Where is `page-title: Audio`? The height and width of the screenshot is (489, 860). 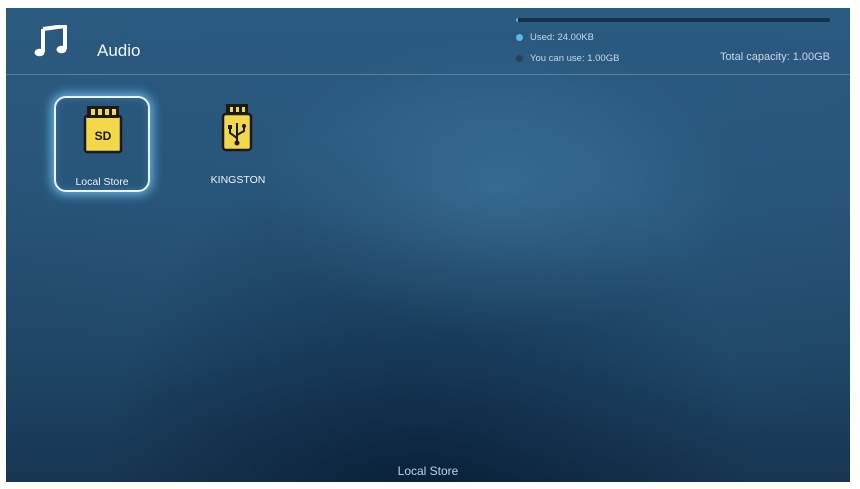
page-title: Audio is located at coordinates (119, 50).